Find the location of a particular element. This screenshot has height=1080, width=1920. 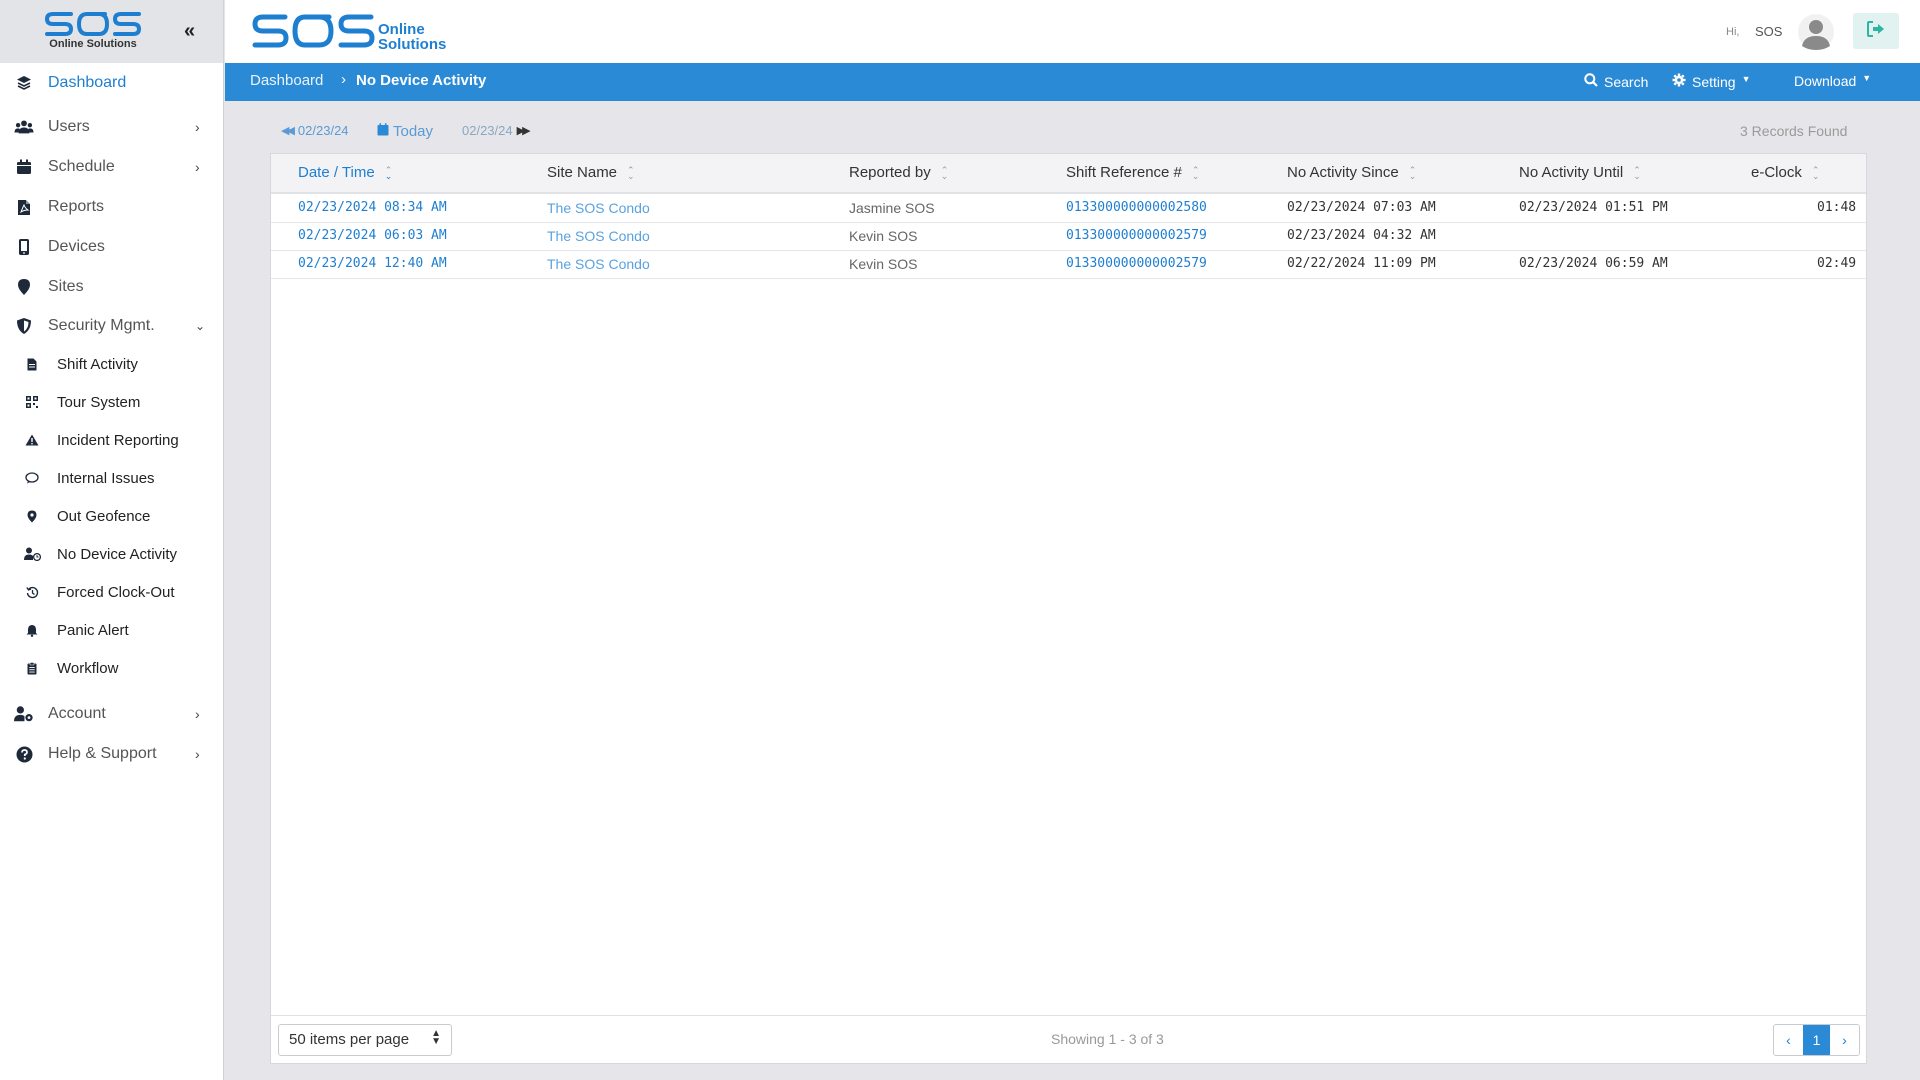

sidebar-item-label: Devices is located at coordinates (76, 246).